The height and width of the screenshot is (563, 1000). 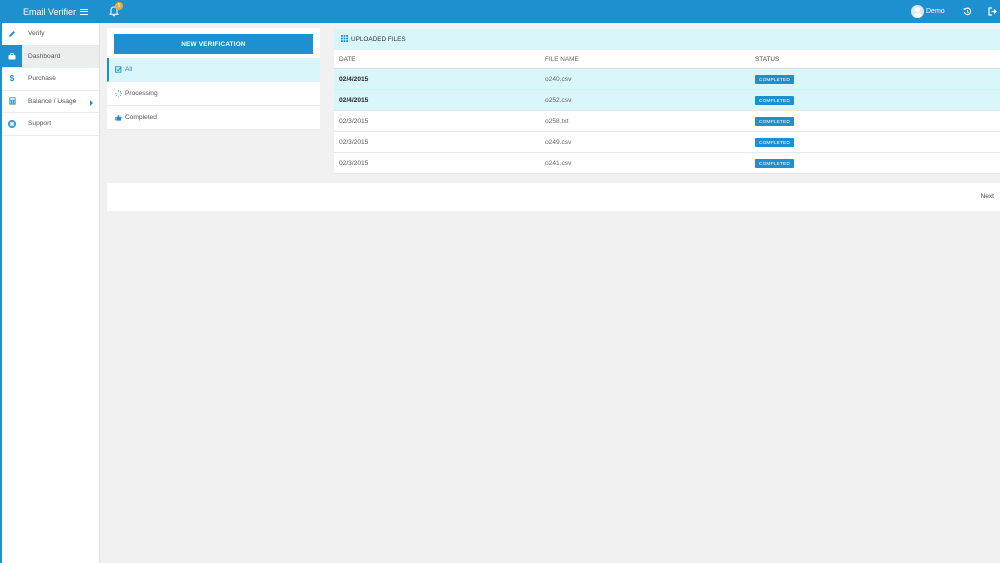 What do you see at coordinates (213, 70) in the screenshot?
I see `filter-all: All` at bounding box center [213, 70].